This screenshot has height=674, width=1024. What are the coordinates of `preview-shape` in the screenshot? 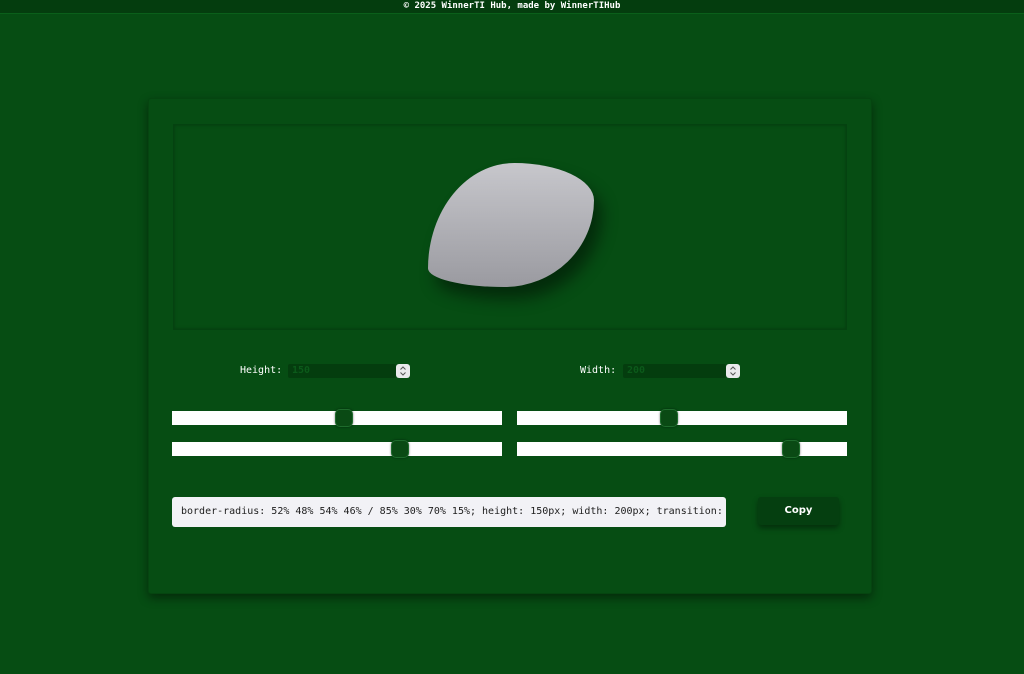 It's located at (511, 225).